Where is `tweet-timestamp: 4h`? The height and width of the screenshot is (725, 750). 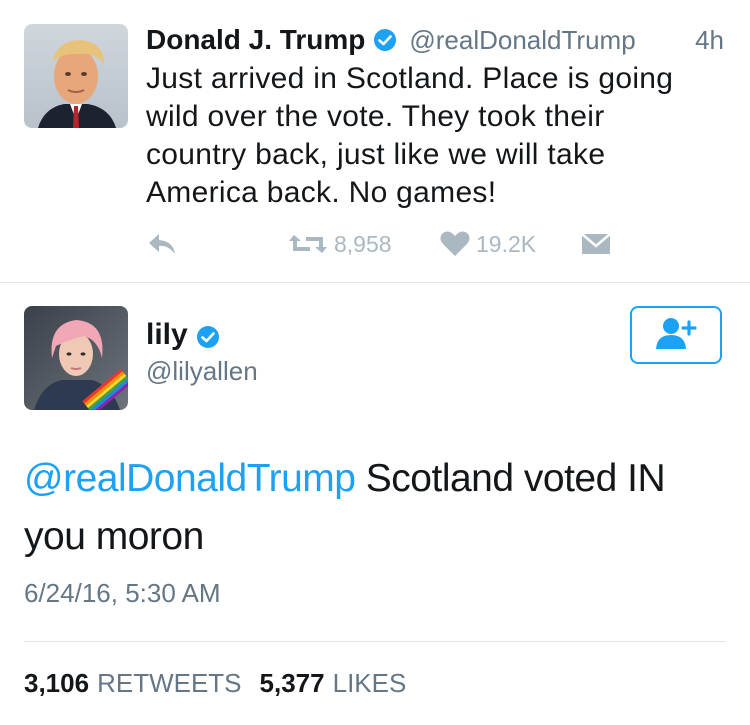 tweet-timestamp: 4h is located at coordinates (709, 40).